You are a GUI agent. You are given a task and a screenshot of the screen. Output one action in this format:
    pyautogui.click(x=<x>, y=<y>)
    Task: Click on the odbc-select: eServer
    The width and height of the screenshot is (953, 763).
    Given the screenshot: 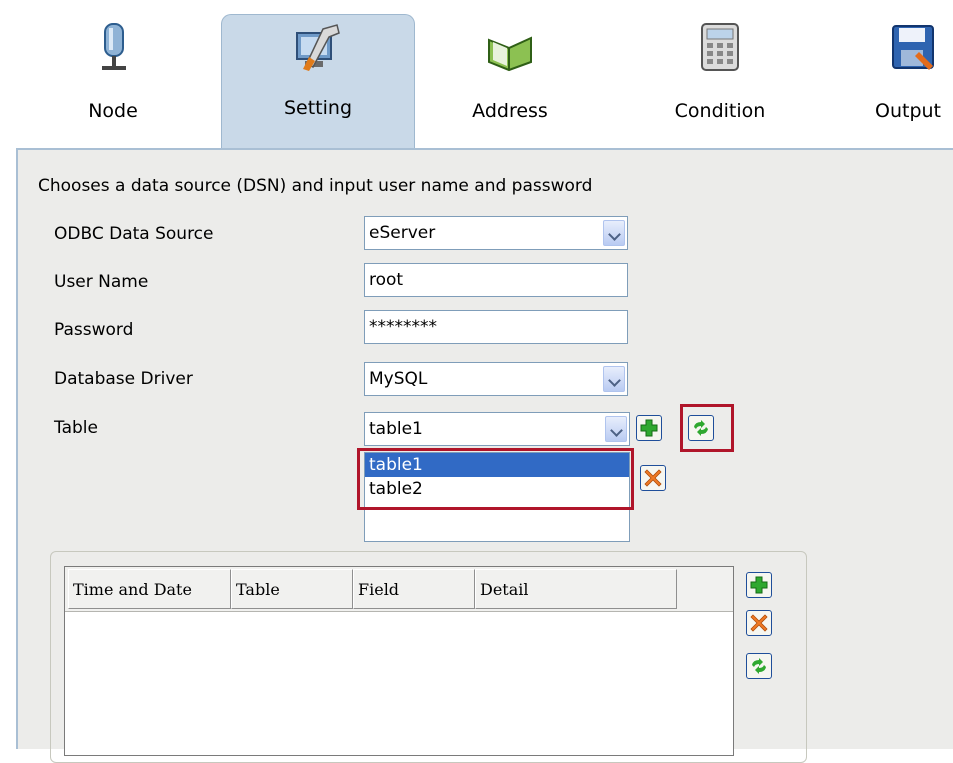 What is the action you would take?
    pyautogui.click(x=496, y=233)
    